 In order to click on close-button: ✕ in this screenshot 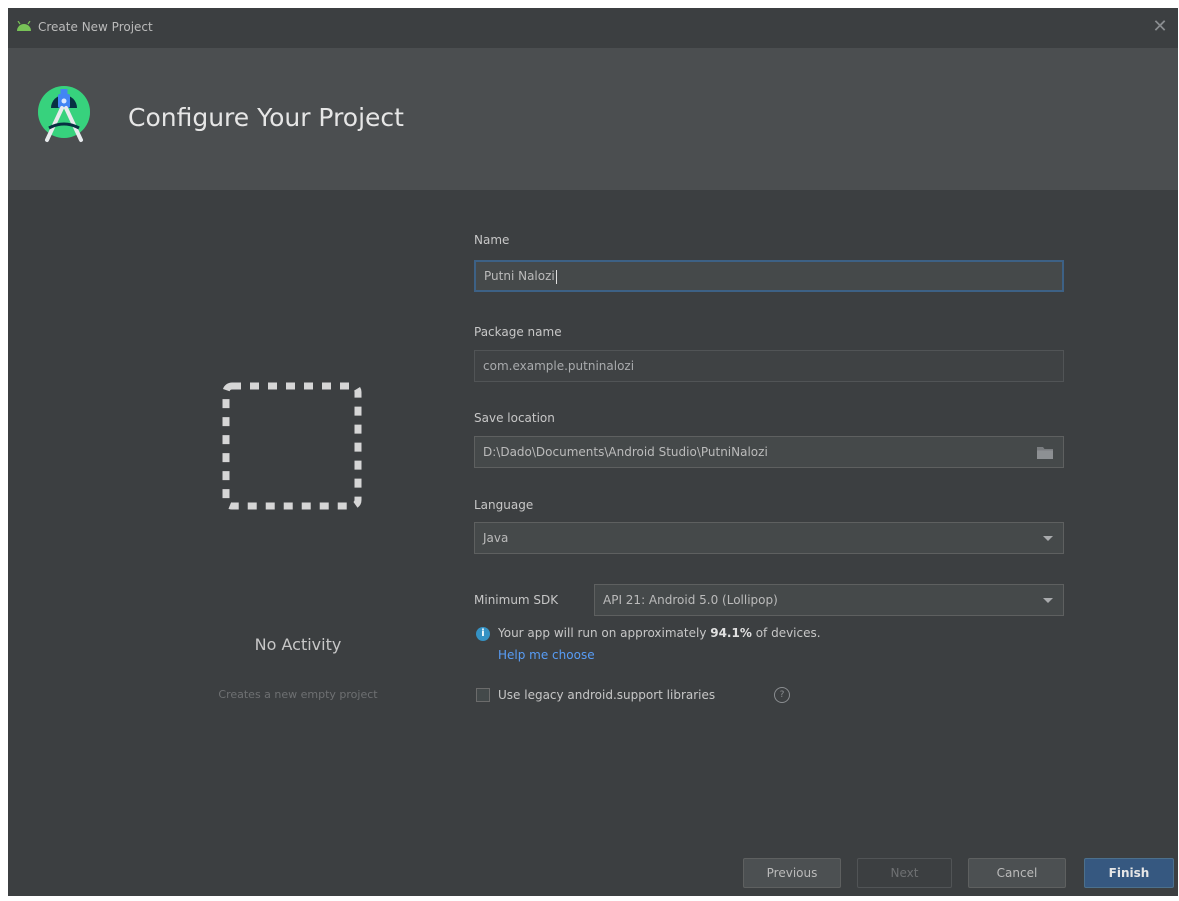, I will do `click(1160, 27)`.